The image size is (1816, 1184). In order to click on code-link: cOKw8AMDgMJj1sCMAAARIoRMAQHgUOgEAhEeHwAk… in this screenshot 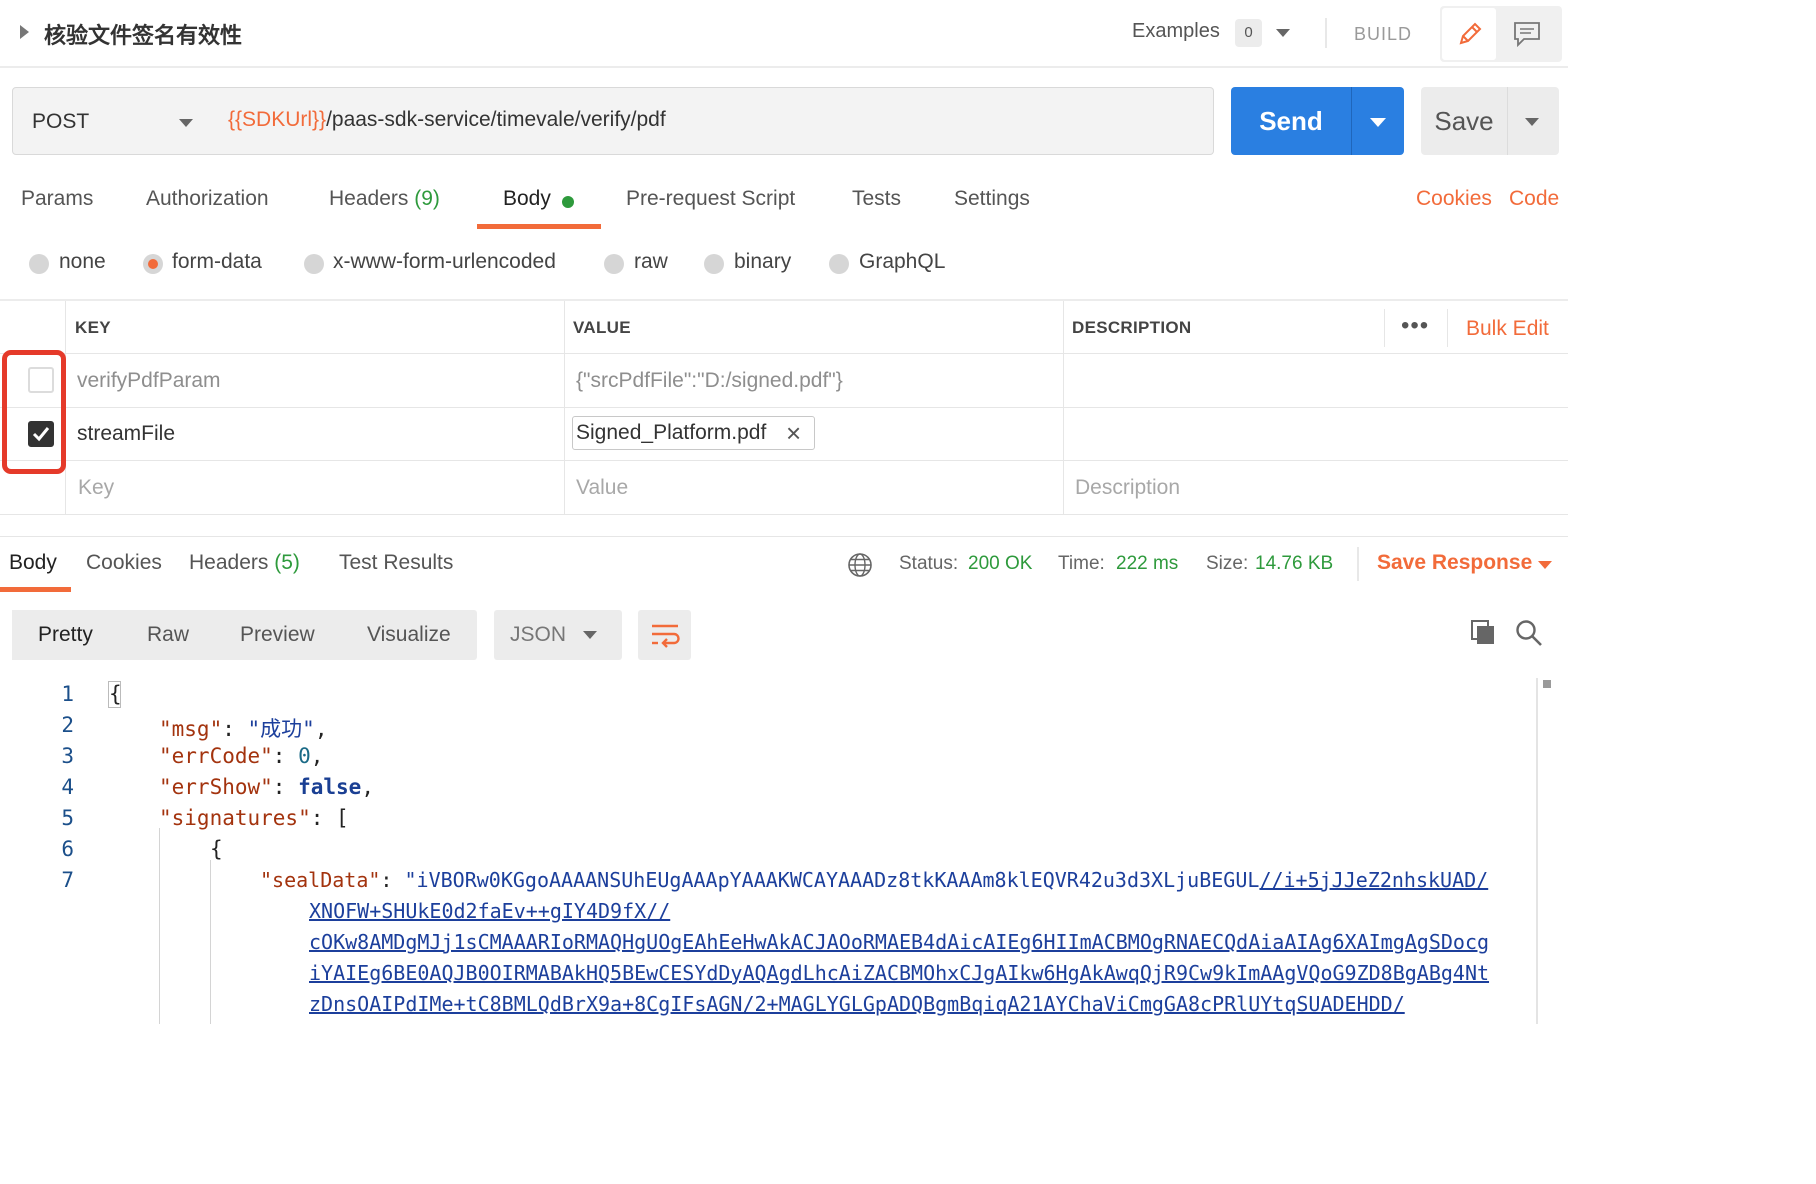, I will do `click(899, 942)`.